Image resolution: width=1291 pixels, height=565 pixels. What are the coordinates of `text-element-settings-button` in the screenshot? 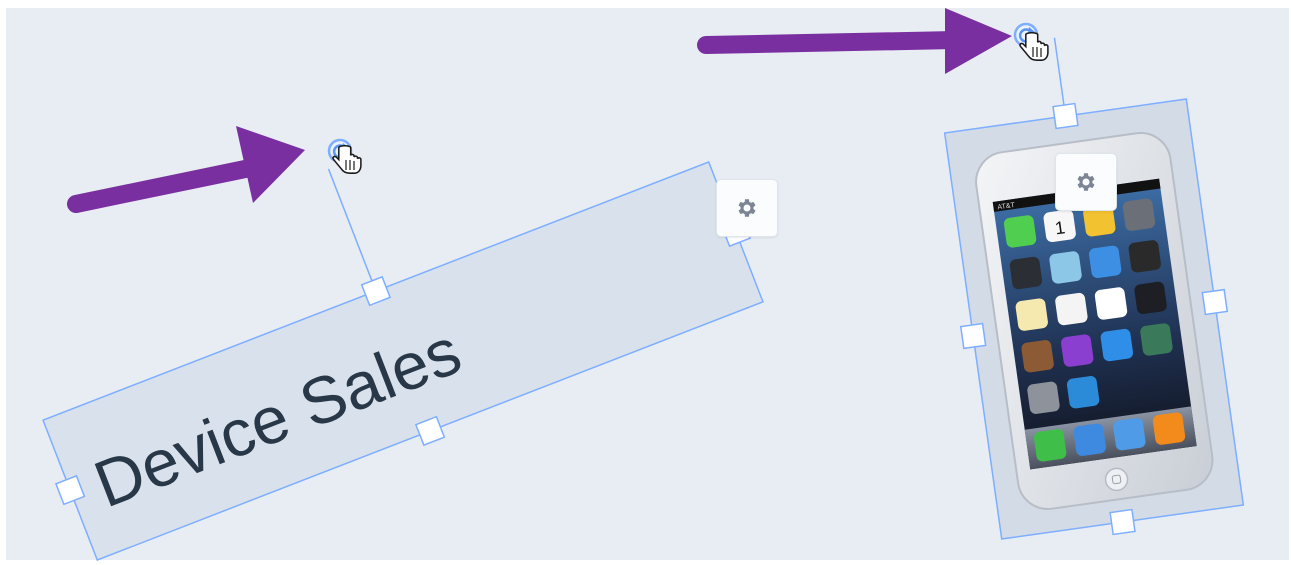 It's located at (747, 208).